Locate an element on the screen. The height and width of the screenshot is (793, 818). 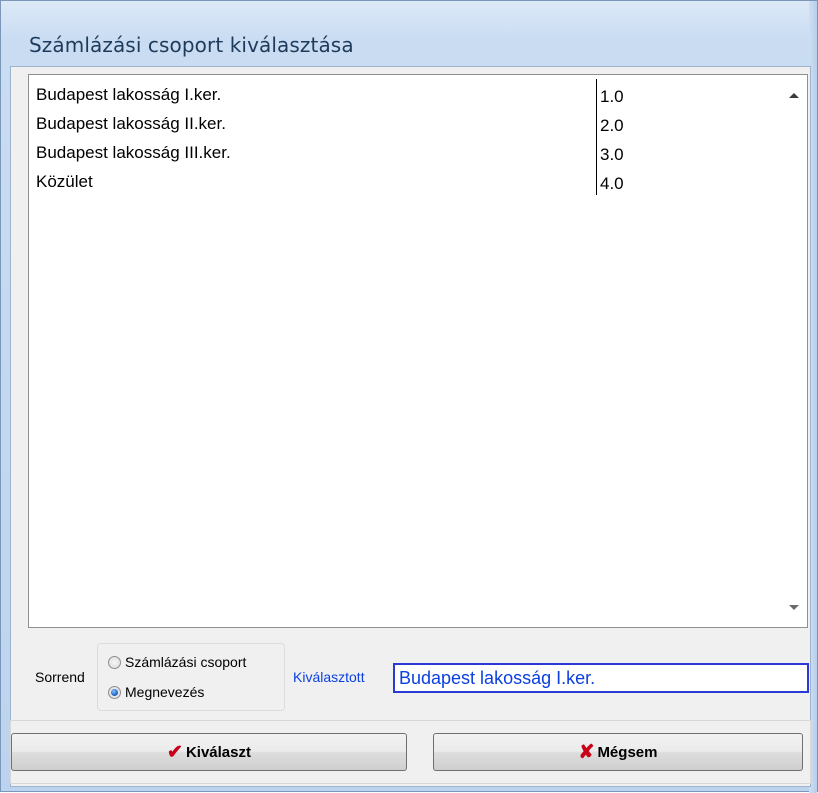
list-item-name: Budapest lakosság I.ker. is located at coordinates (129, 94).